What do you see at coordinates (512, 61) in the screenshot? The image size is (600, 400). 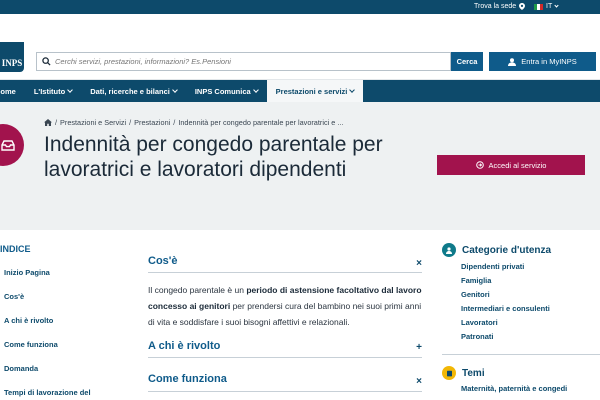 I see `user-icon` at bounding box center [512, 61].